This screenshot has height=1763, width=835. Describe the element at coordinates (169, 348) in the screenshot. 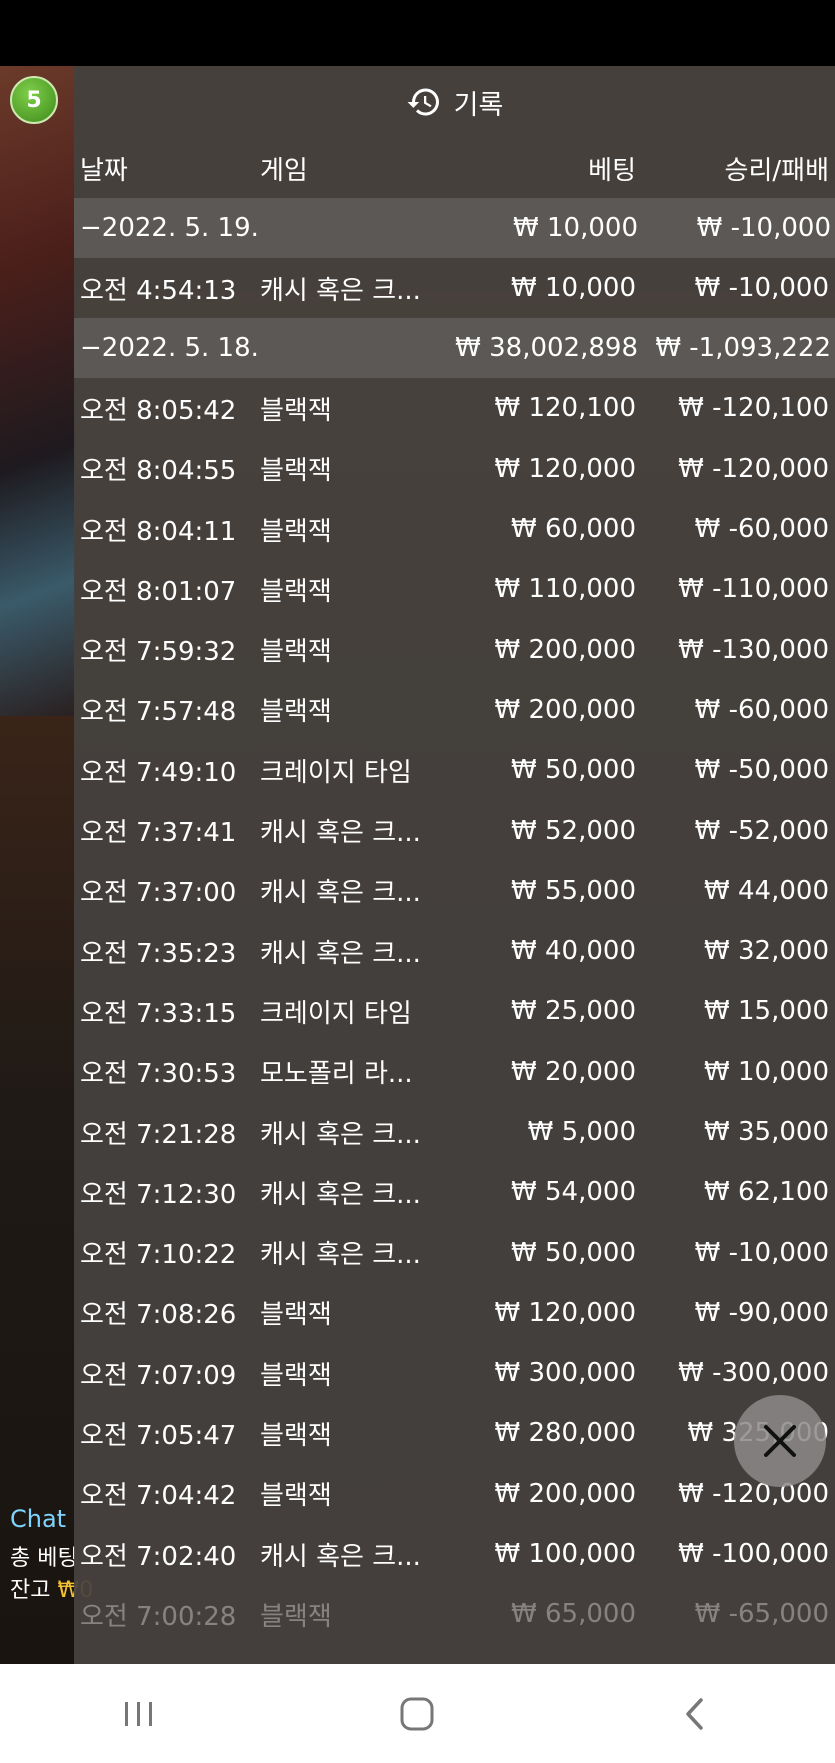

I see `row-date: −2022. 5. 18.` at that location.